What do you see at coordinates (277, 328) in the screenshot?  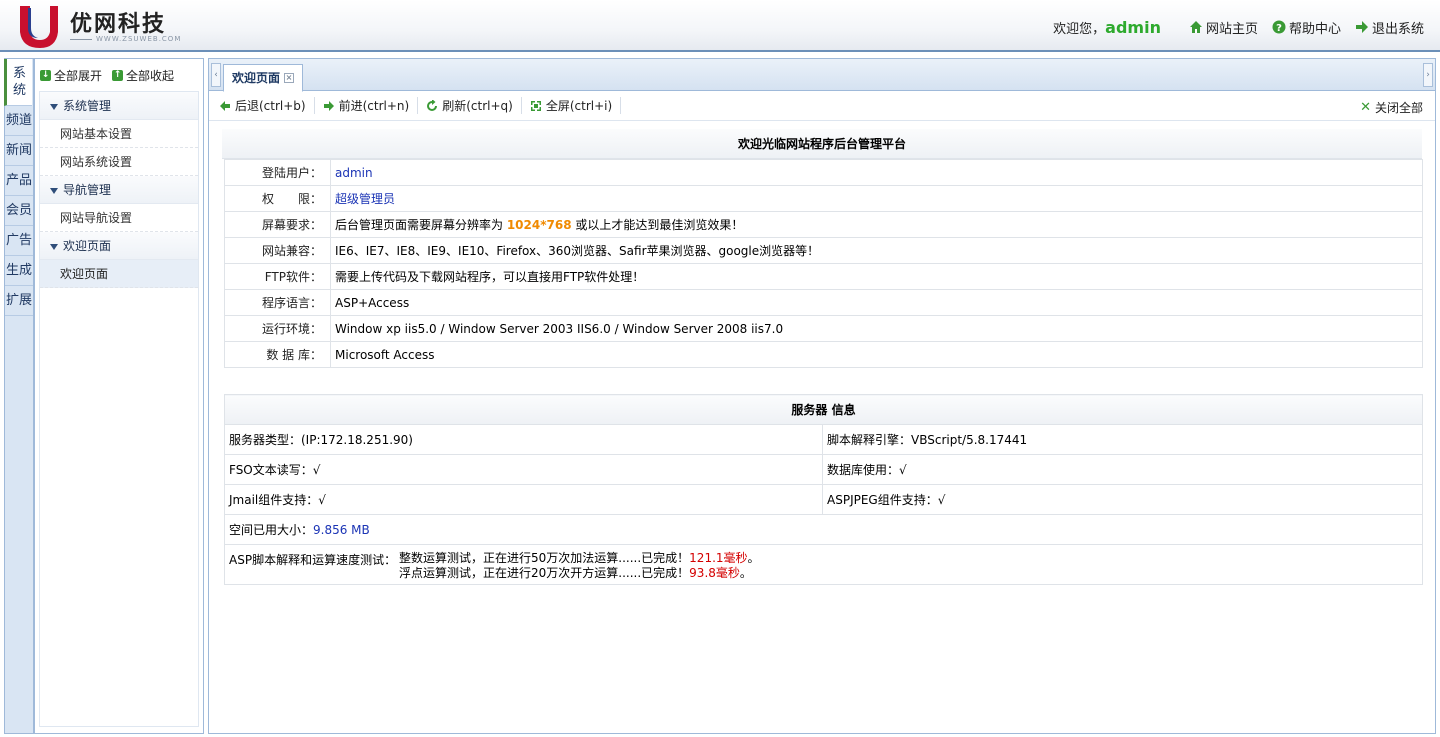 I see `row-key: 运行环境：` at bounding box center [277, 328].